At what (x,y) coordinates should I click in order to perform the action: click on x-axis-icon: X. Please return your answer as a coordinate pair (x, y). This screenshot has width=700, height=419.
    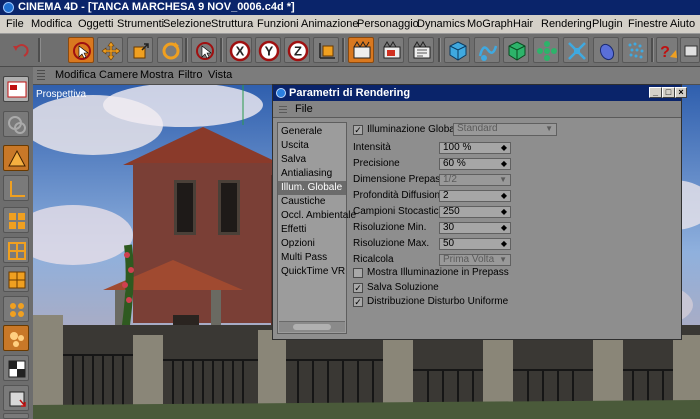
    Looking at the image, I should click on (239, 50).